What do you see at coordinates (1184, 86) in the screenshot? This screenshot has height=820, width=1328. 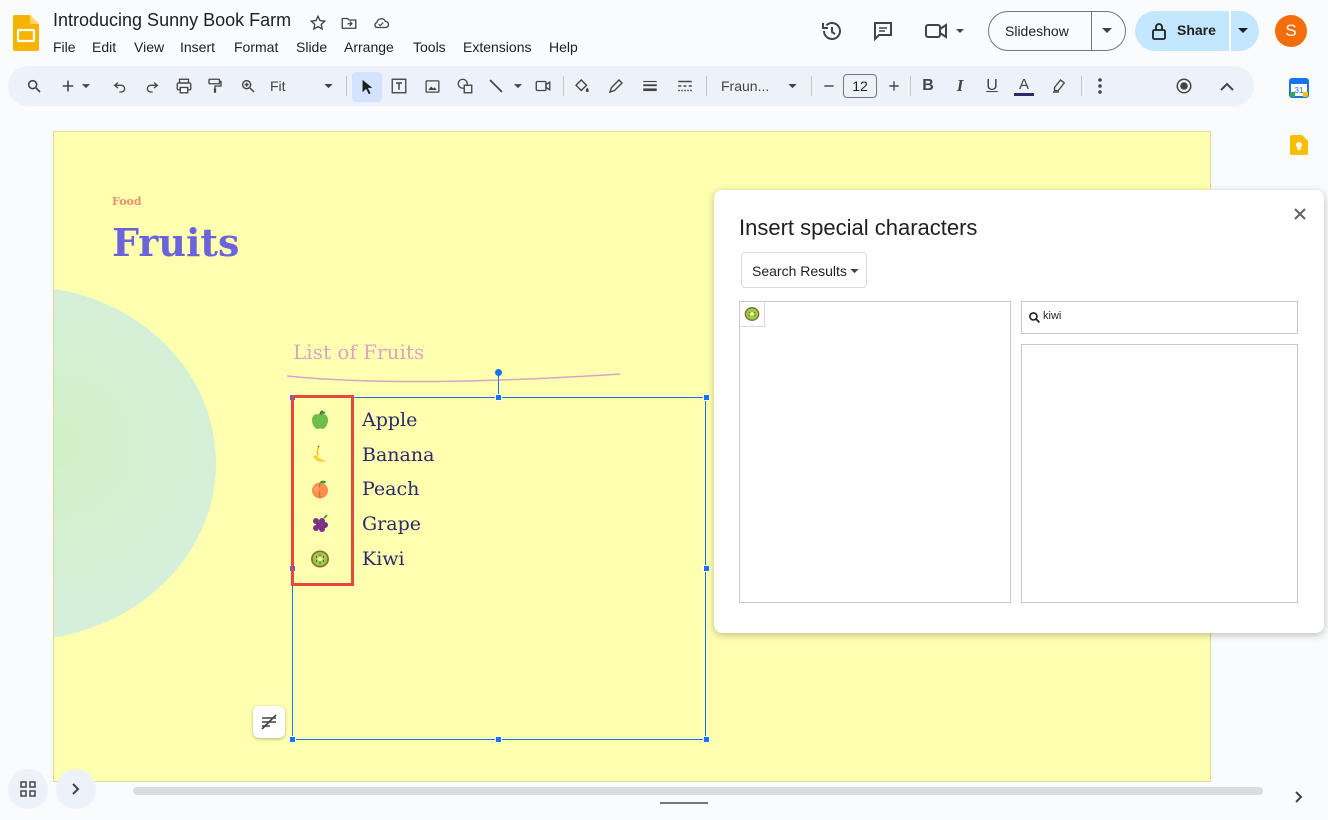 I see `record-icon` at bounding box center [1184, 86].